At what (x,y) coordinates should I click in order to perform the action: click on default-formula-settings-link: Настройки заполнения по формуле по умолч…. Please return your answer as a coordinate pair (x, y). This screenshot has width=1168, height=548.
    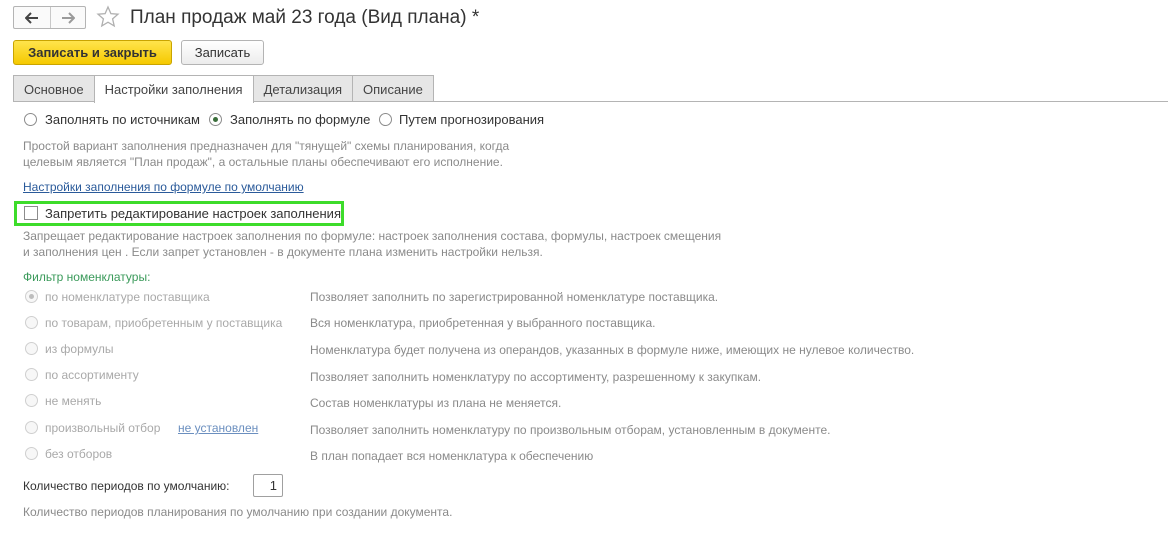
    Looking at the image, I should click on (163, 187).